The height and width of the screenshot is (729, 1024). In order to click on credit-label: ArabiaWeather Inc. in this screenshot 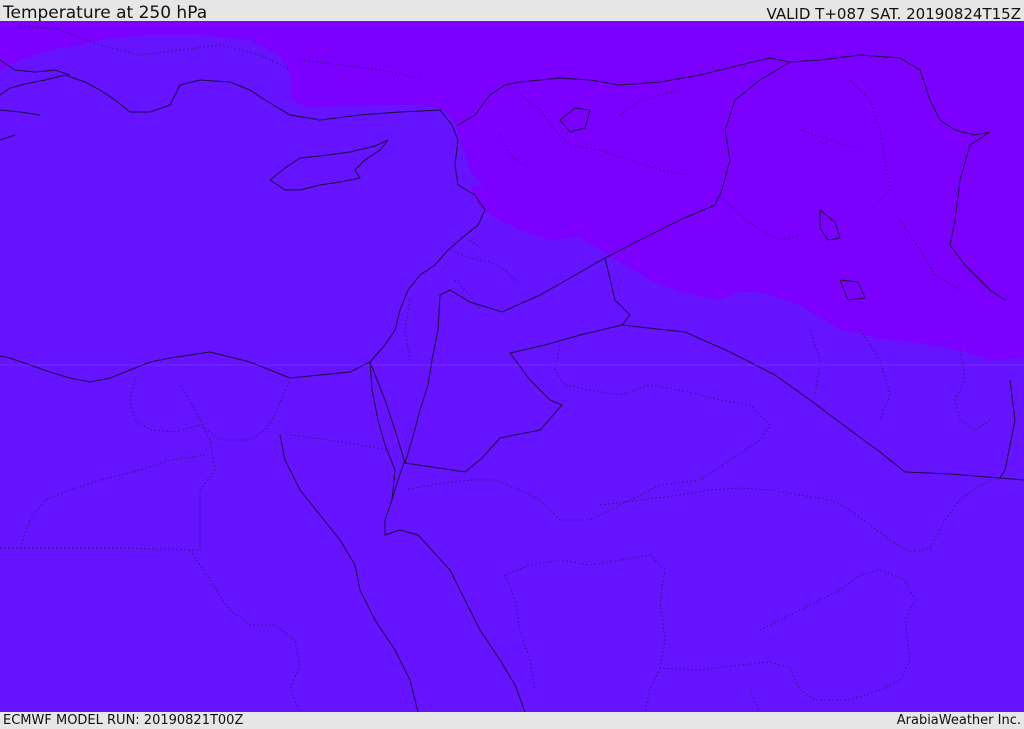, I will do `click(958, 720)`.